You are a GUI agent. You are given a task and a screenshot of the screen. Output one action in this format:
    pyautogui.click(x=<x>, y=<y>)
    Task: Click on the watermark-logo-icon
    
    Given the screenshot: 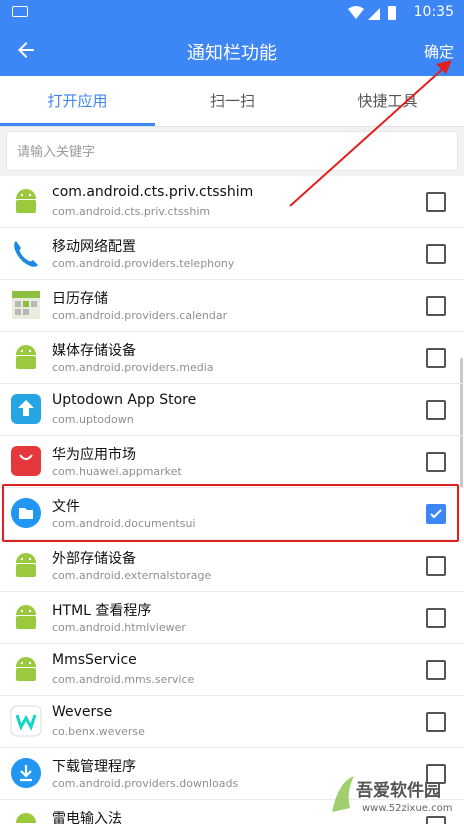 What is the action you would take?
    pyautogui.click(x=343, y=794)
    